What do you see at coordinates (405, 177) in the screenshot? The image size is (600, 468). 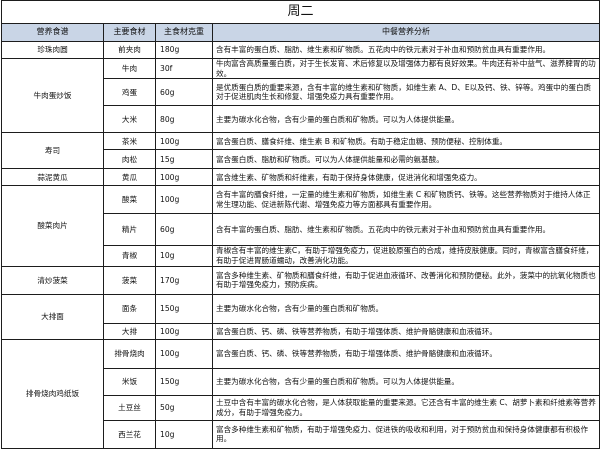 I see `nutrition-analysis: 富含维生素、矿物质和纤维素，有助于保持身体健康，促进消化和增强免疫力。` at bounding box center [405, 177].